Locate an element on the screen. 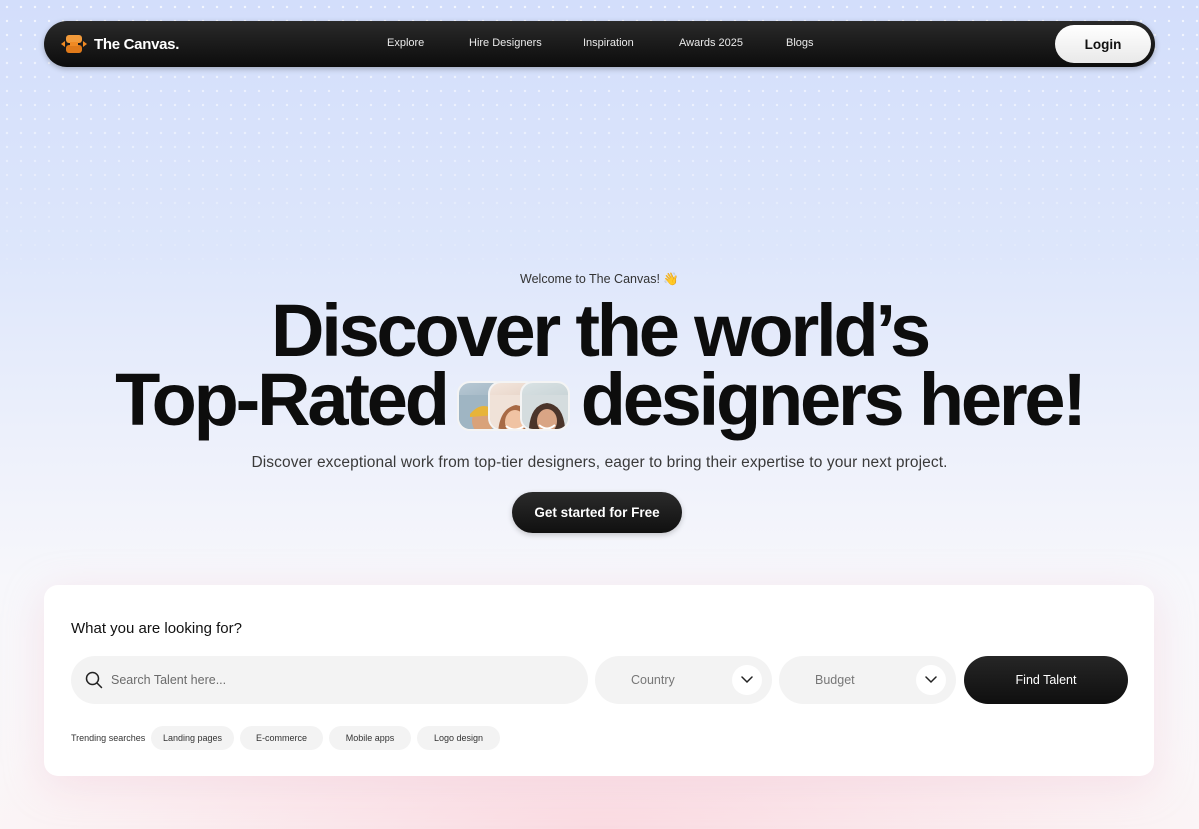 This screenshot has width=1199, height=829. headline-line-2: Top-Rated designers here! is located at coordinates (599, 400).